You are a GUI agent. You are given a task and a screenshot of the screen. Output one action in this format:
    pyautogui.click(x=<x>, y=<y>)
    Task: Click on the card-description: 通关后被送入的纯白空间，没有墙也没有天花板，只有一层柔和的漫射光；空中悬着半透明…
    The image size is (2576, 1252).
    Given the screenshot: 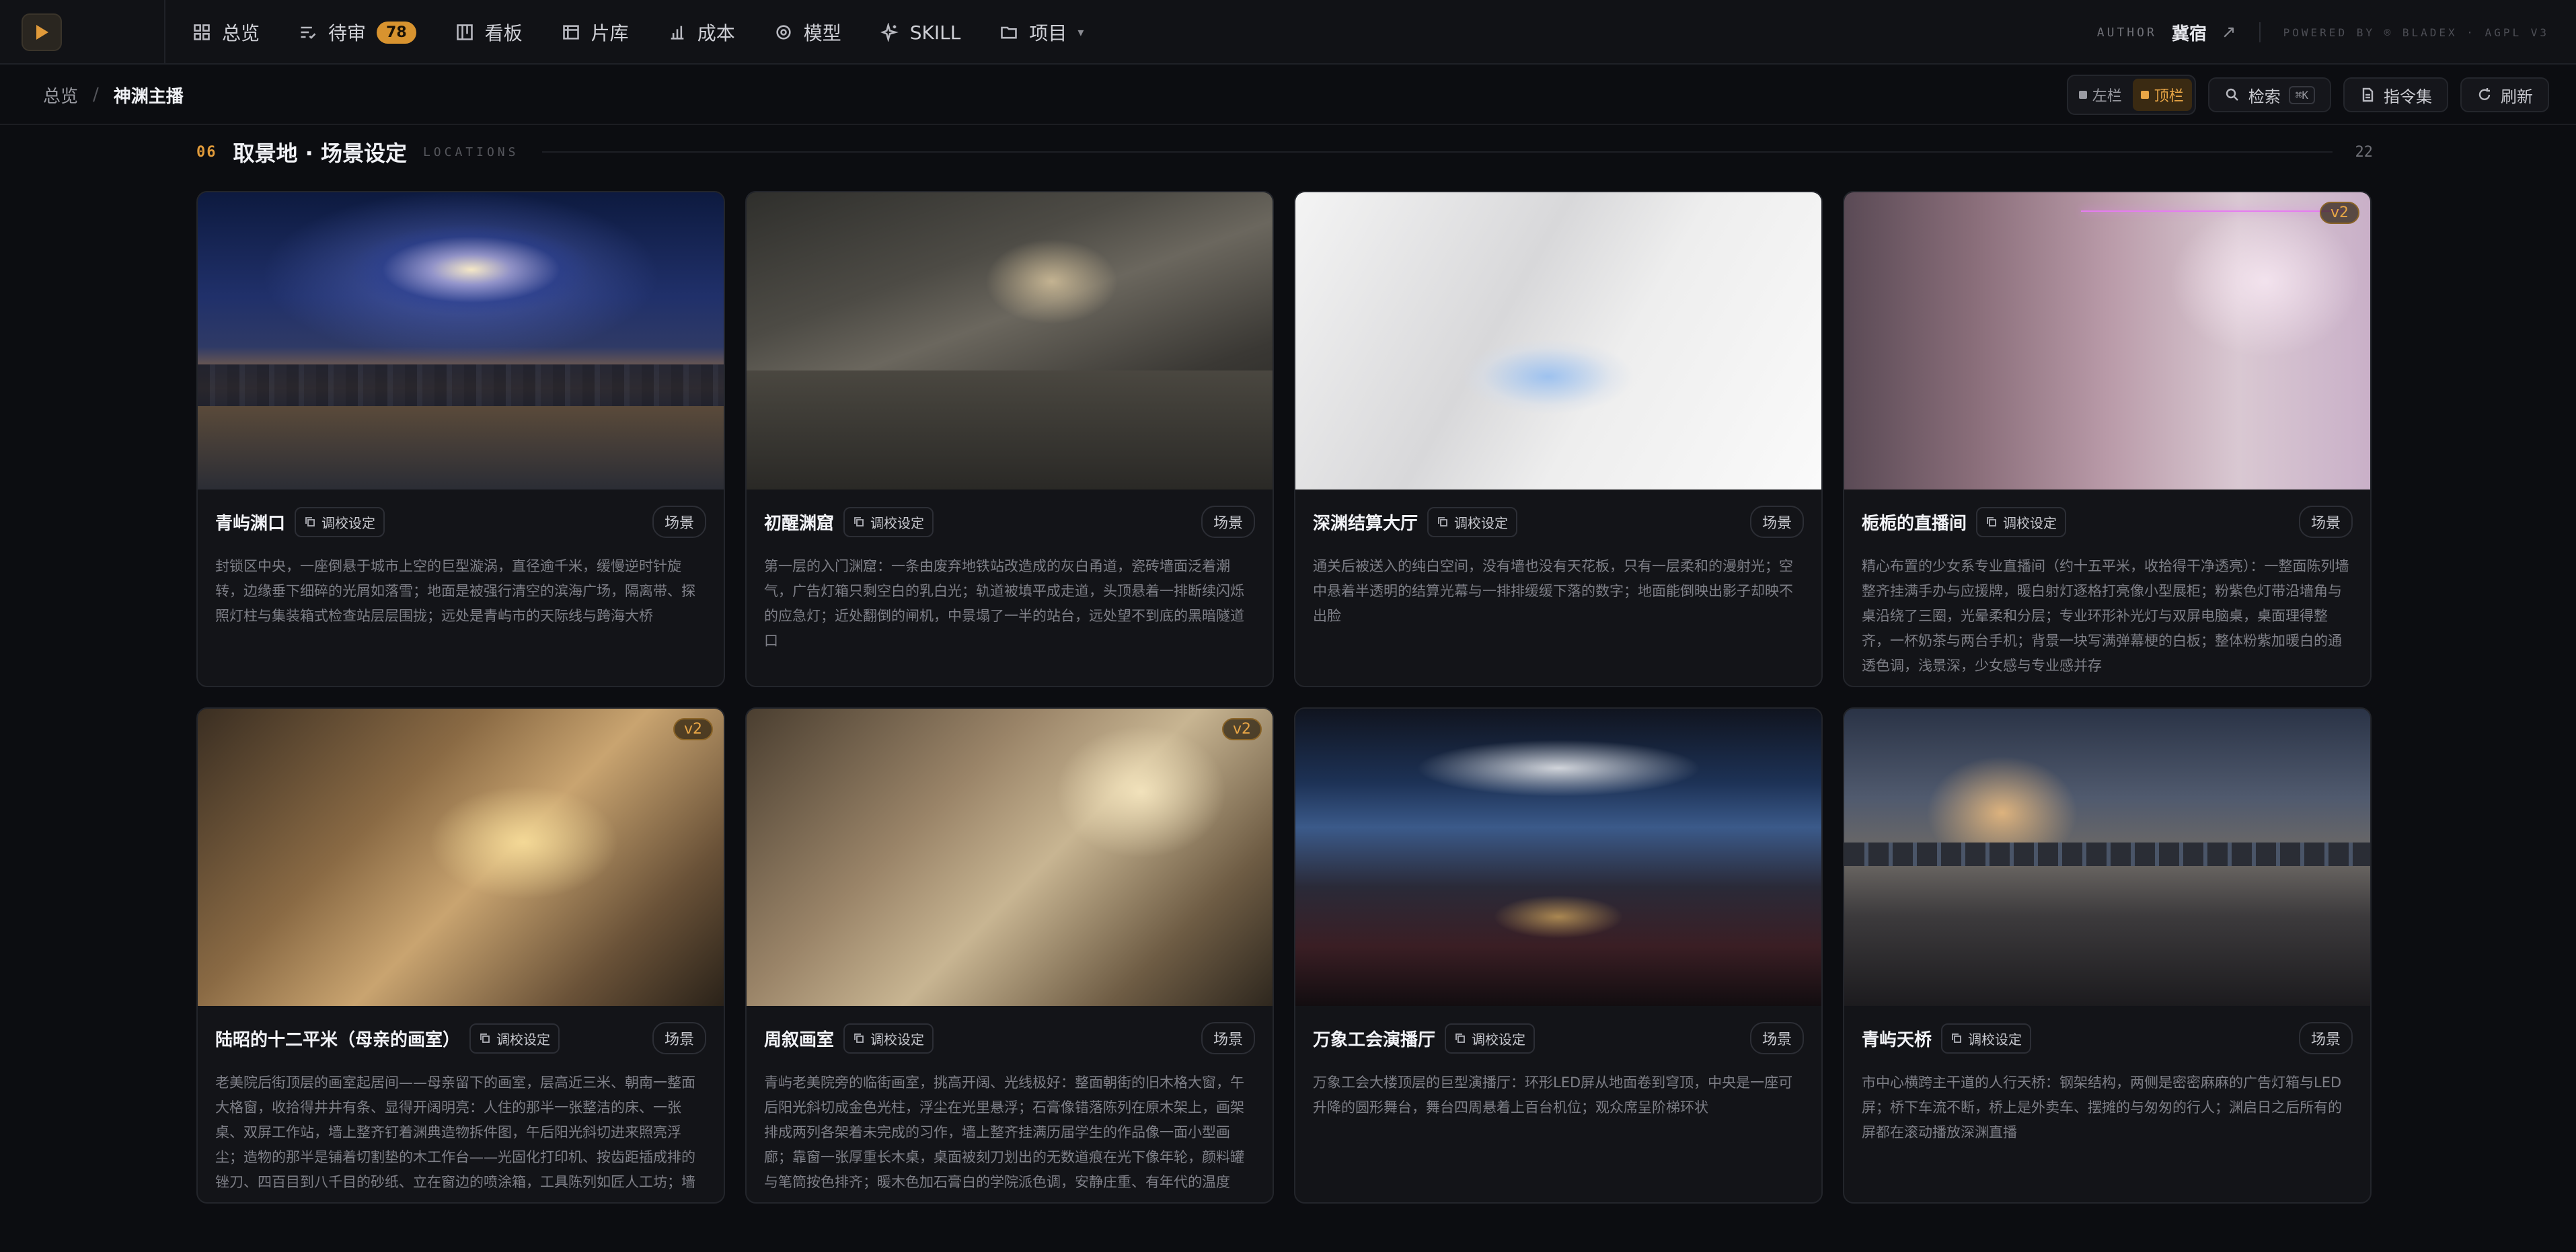 What is the action you would take?
    pyautogui.click(x=1553, y=591)
    